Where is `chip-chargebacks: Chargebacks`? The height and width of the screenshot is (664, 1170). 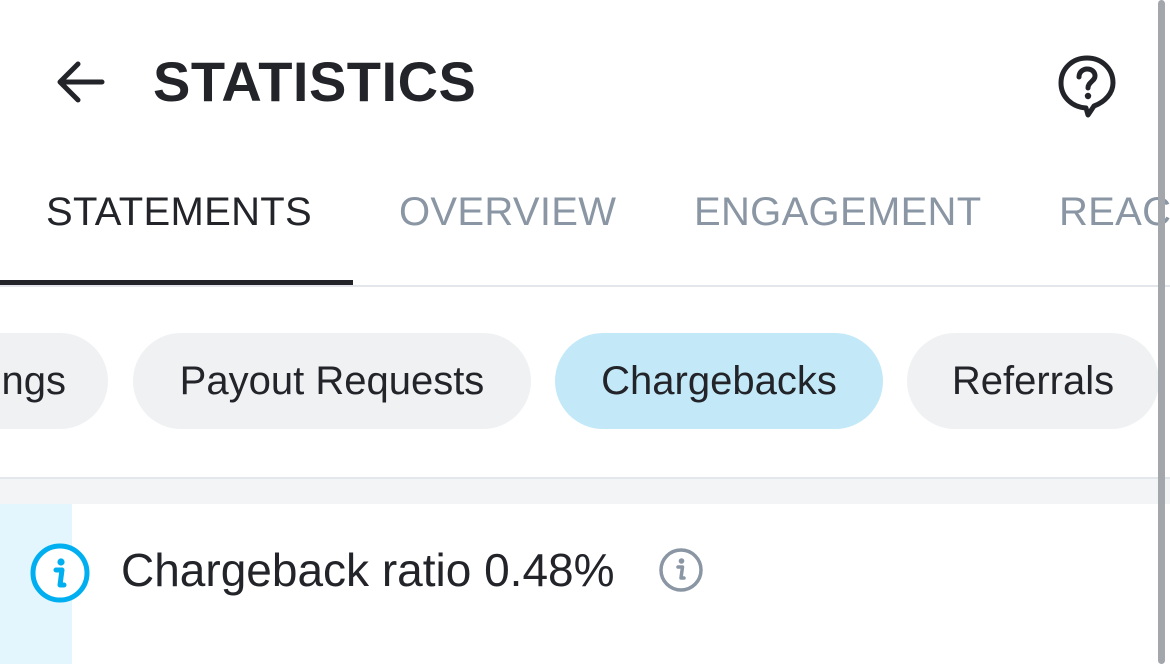
chip-chargebacks: Chargebacks is located at coordinates (719, 381).